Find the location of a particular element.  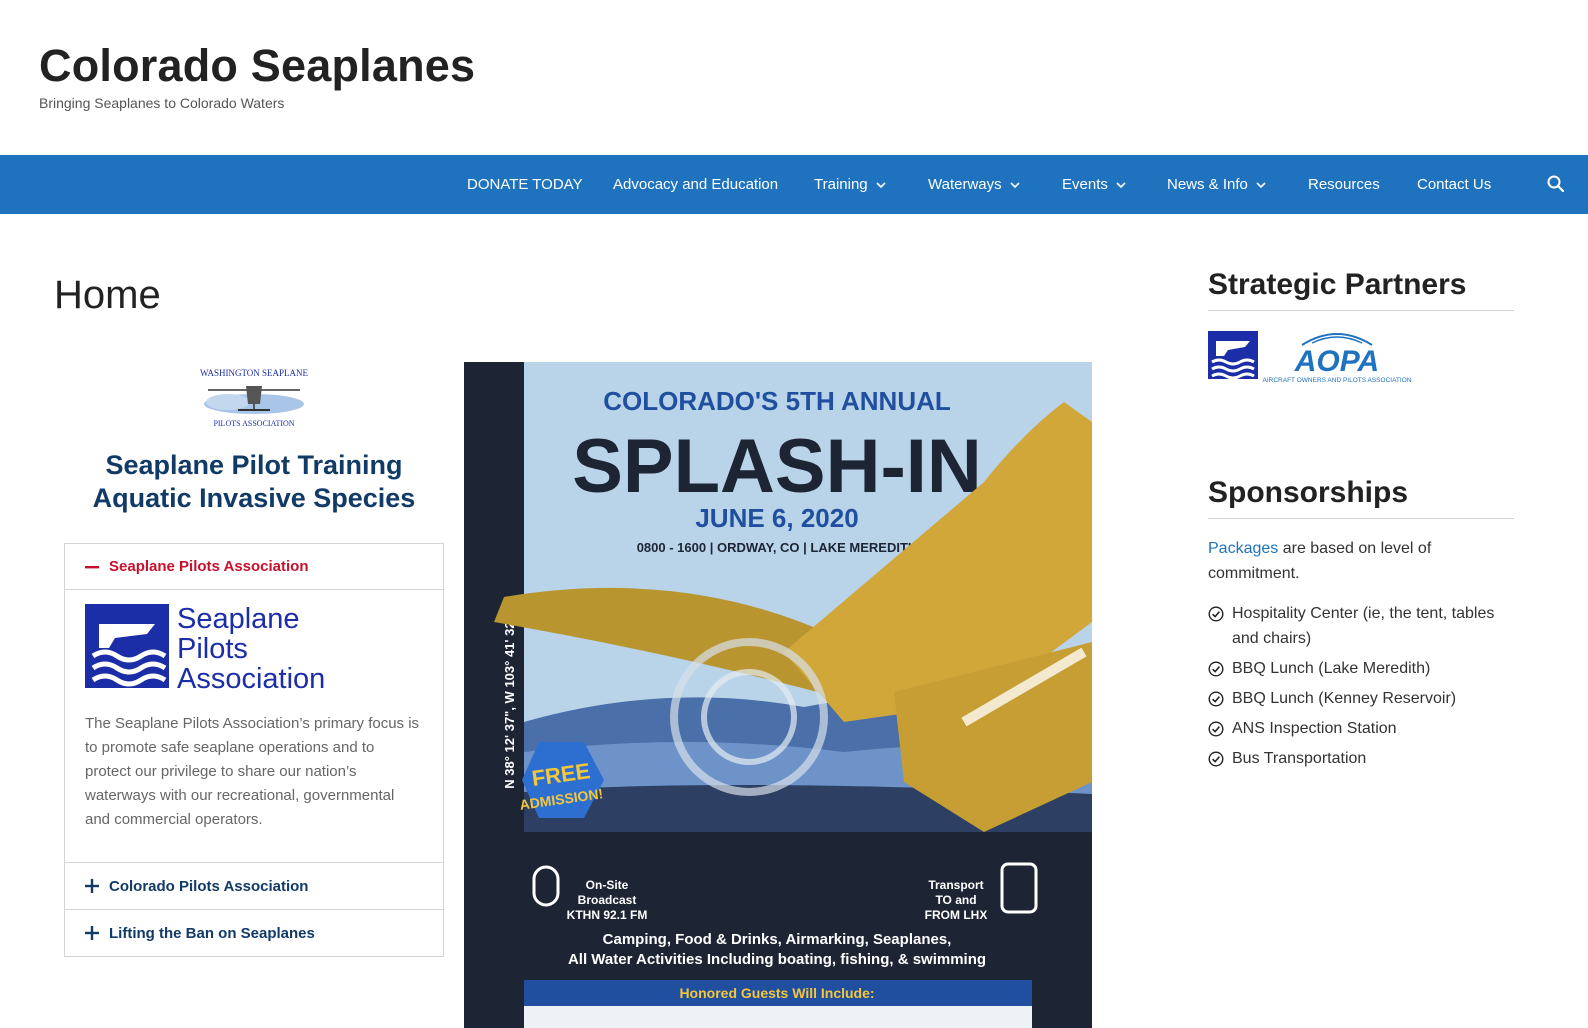

partners-title: Strategic Partners is located at coordinates (1337, 284).